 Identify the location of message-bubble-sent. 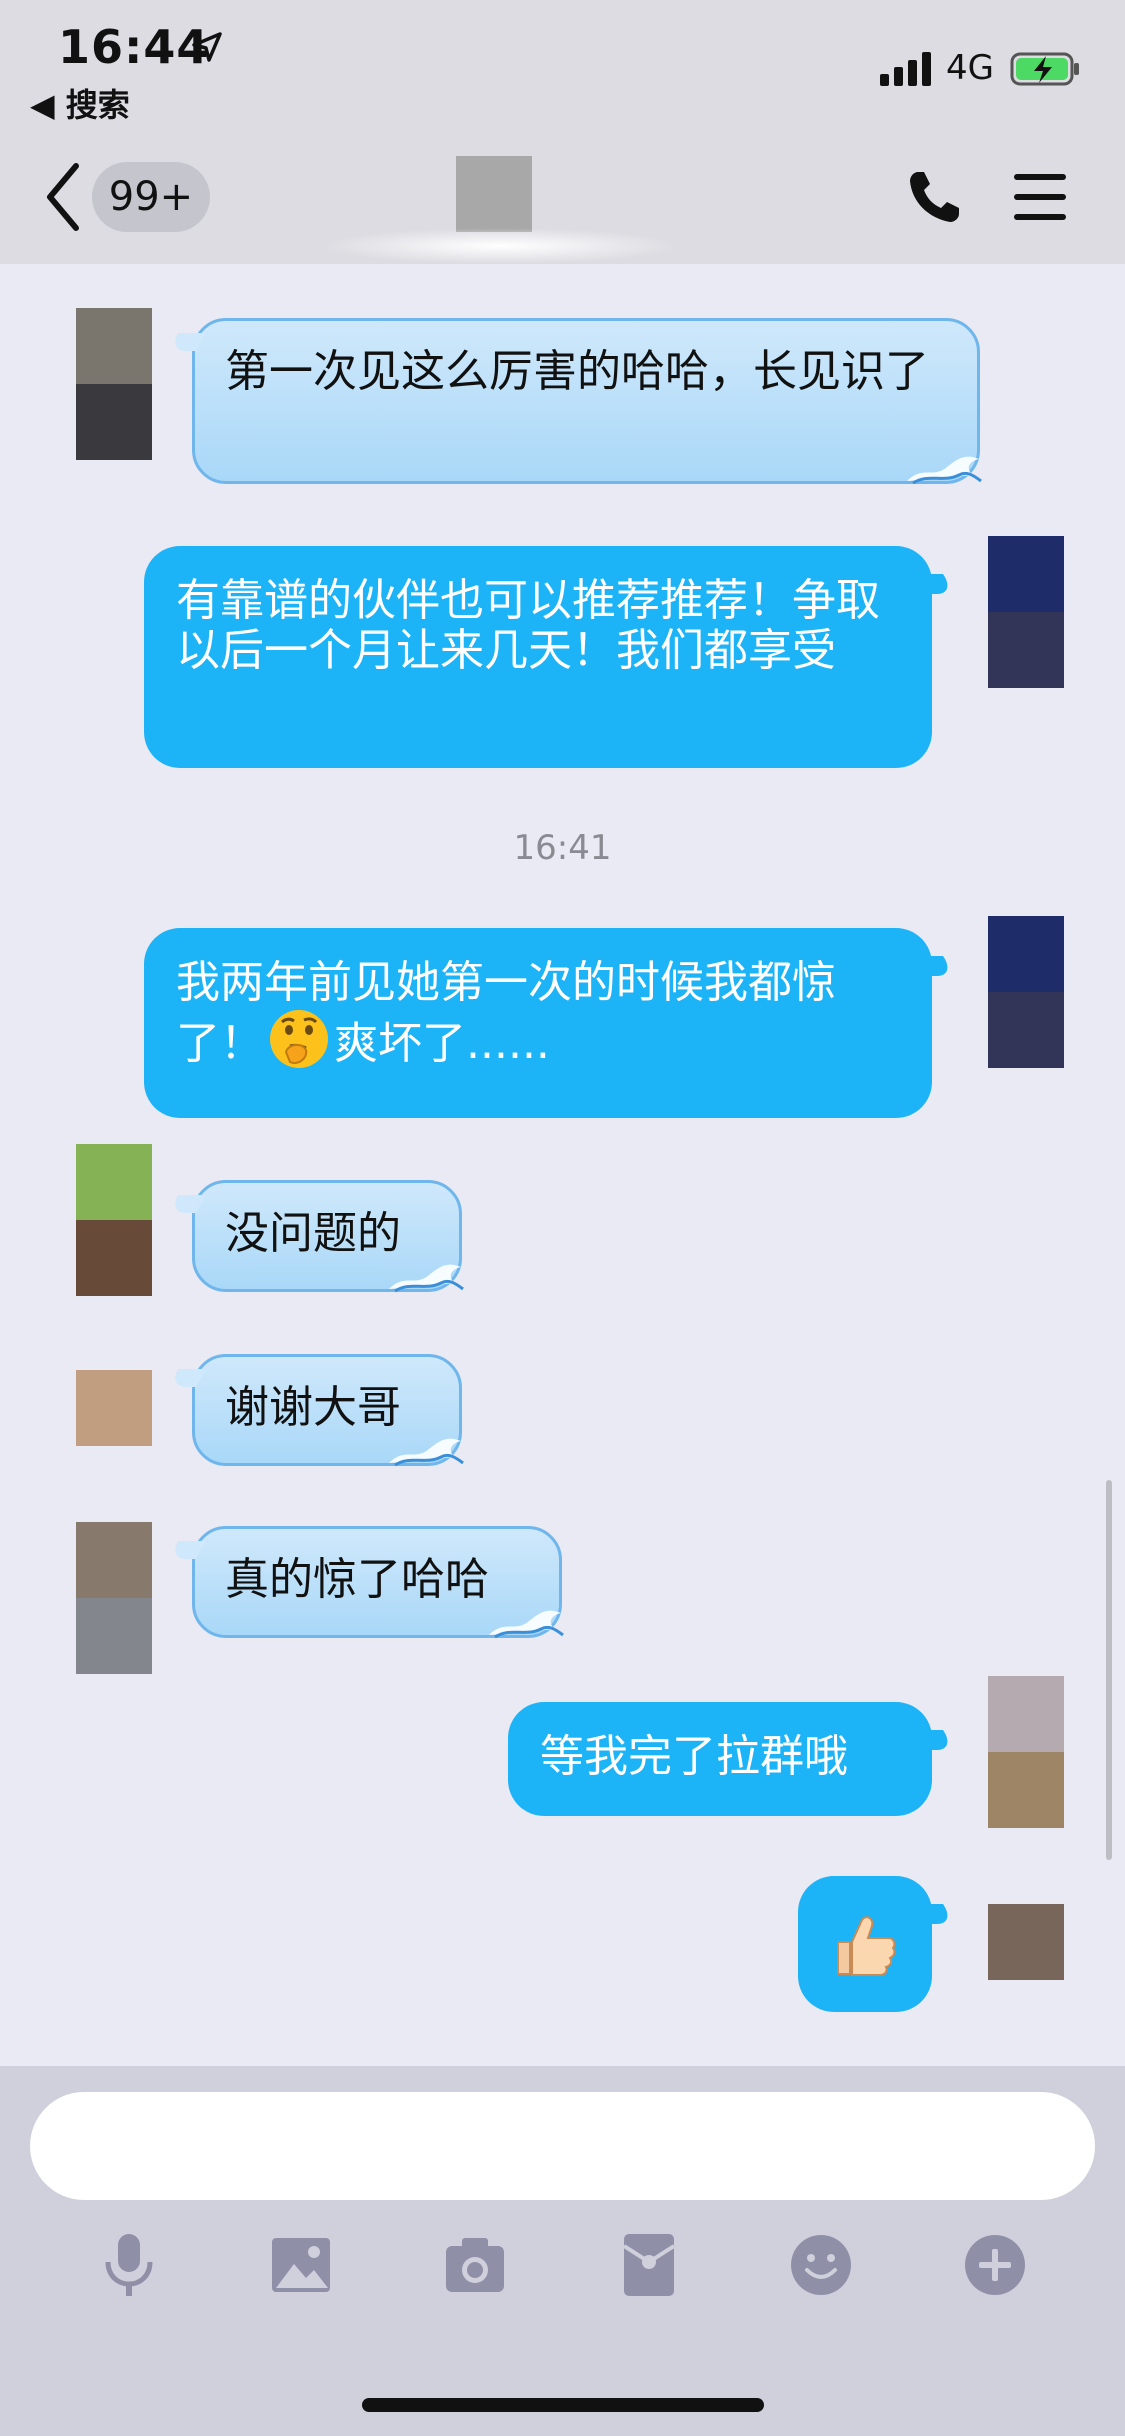
(865, 1944).